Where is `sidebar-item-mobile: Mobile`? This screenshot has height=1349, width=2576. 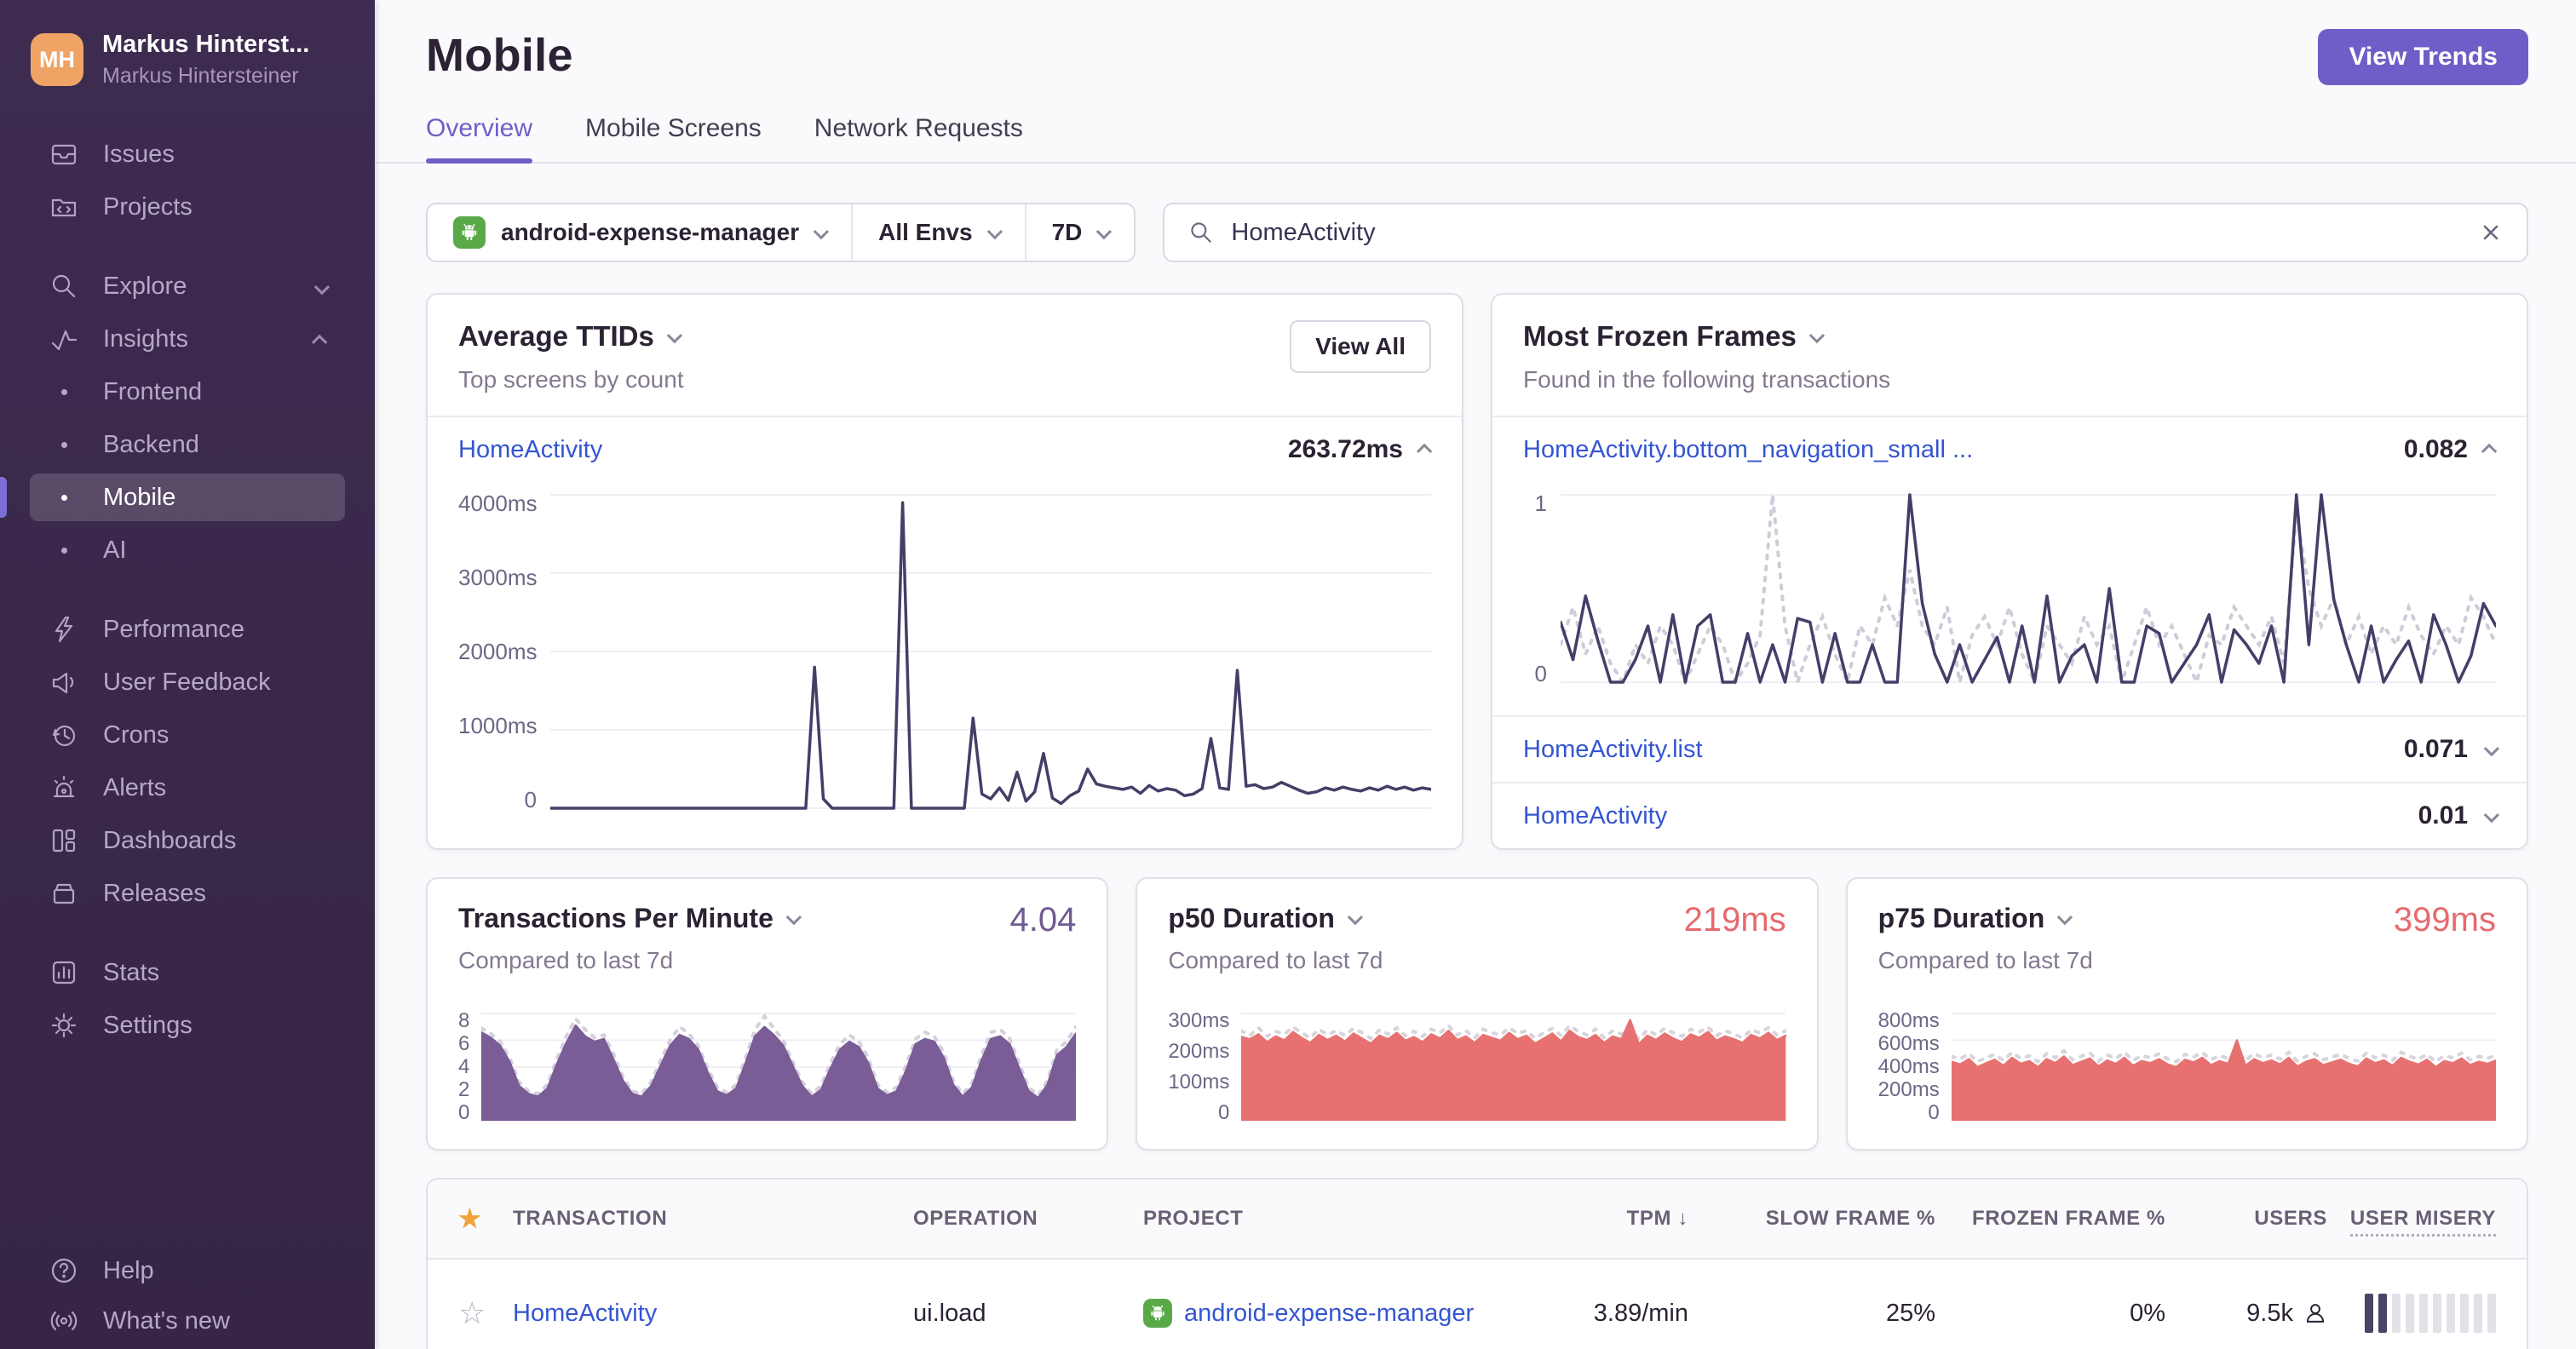
sidebar-item-mobile: Mobile is located at coordinates (188, 498).